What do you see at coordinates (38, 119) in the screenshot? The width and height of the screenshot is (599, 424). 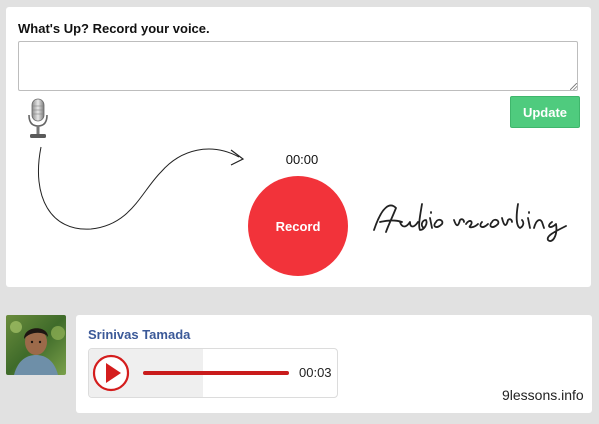 I see `microphone-icon` at bounding box center [38, 119].